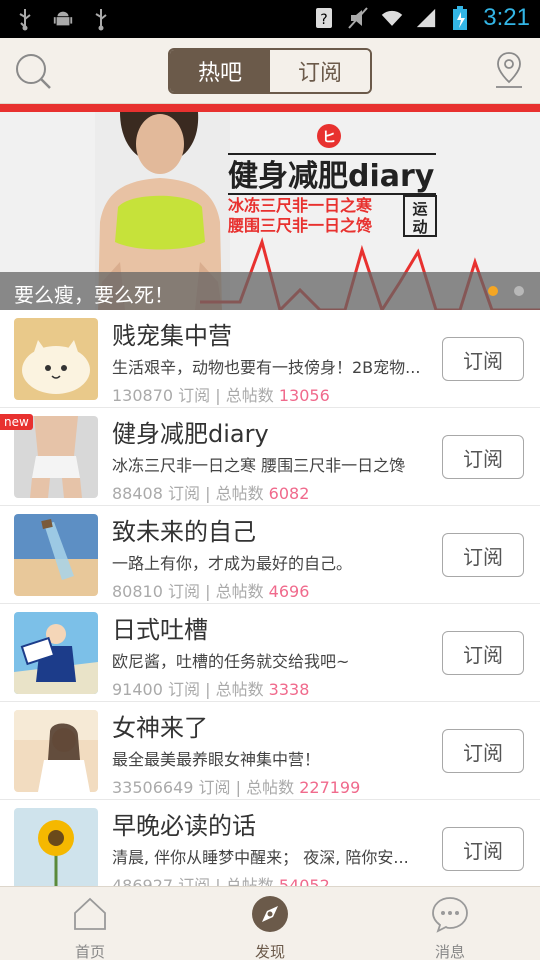  Describe the element at coordinates (304, 881) in the screenshot. I see `post-count: 54052` at that location.